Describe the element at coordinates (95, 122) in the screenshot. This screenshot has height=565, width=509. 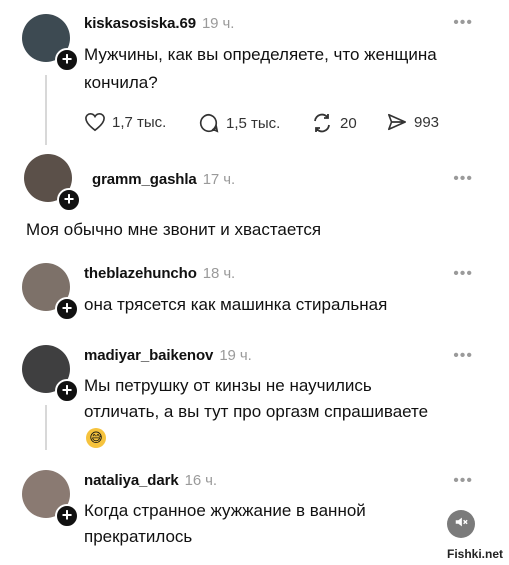
I see `heart-icon` at that location.